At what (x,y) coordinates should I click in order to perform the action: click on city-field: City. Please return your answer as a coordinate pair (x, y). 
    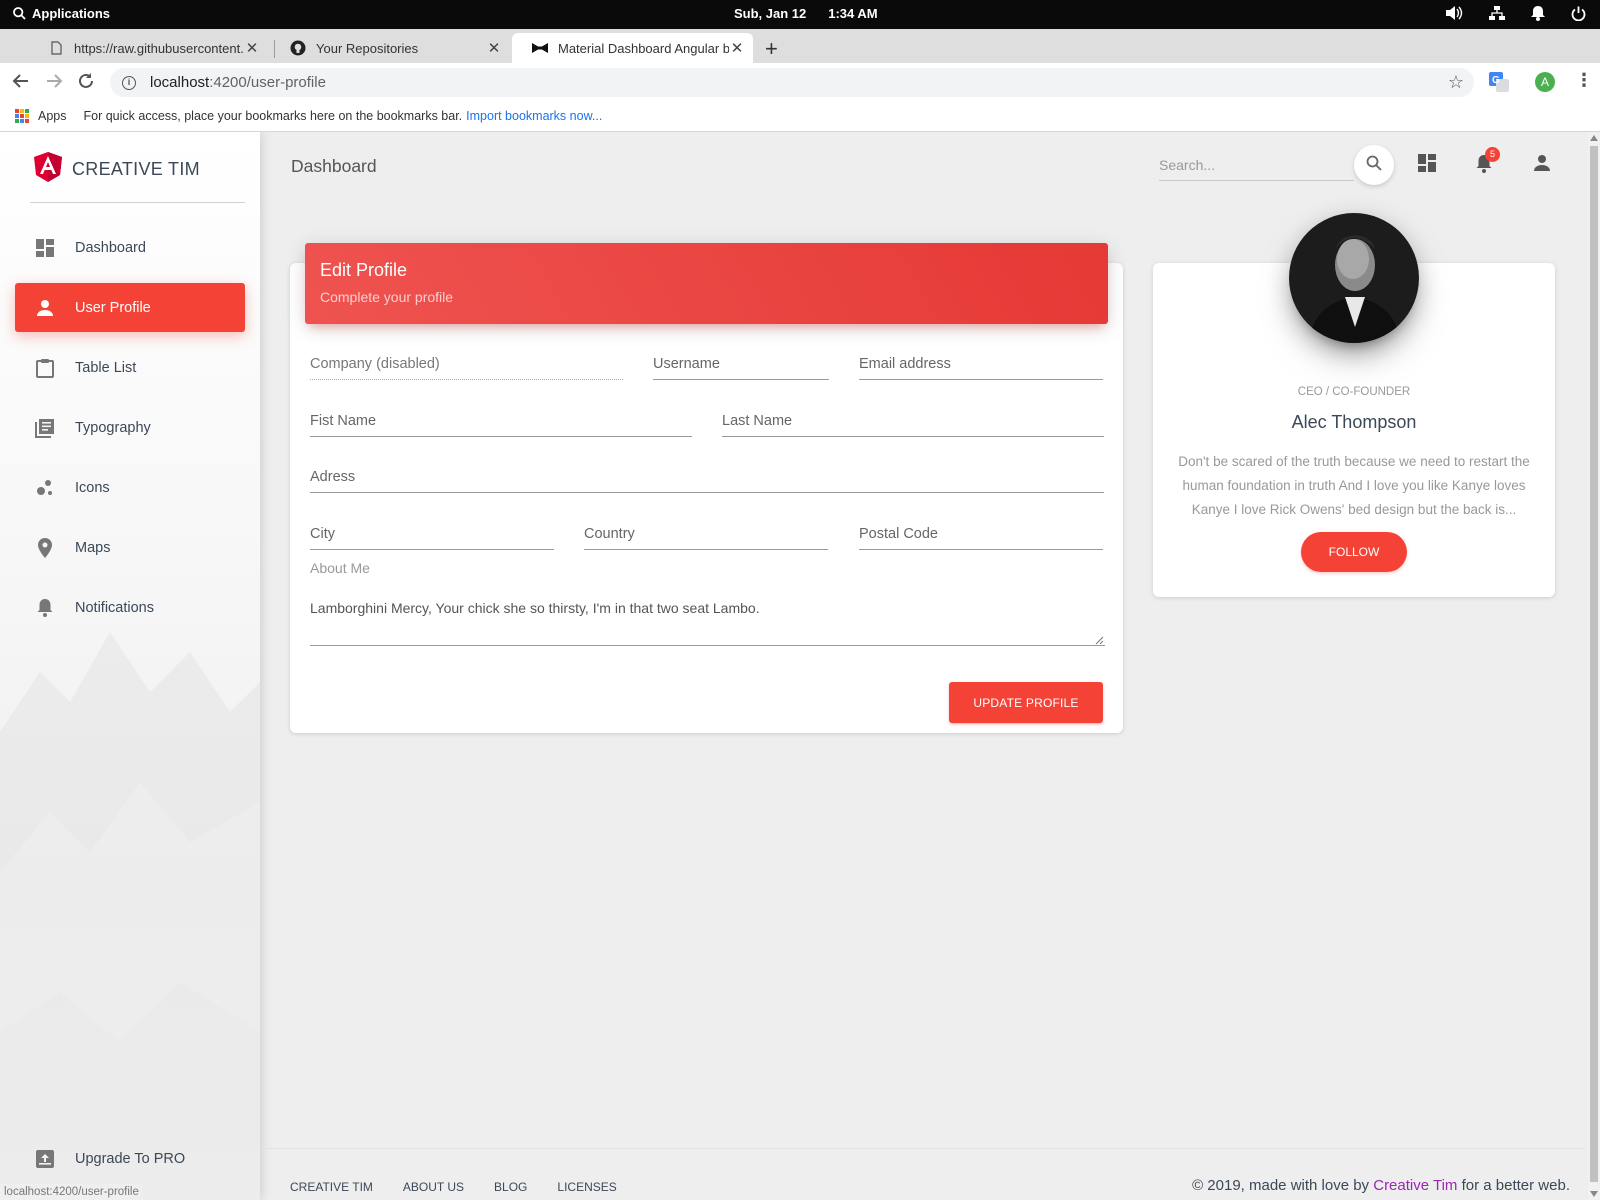
    Looking at the image, I should click on (432, 537).